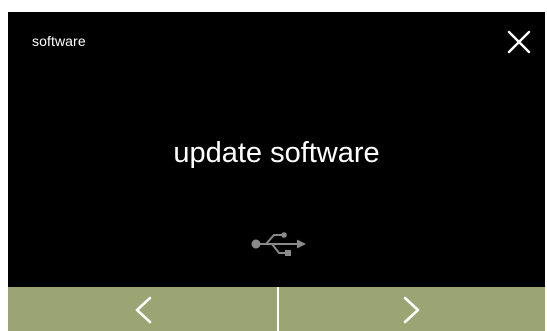 Image resolution: width=547 pixels, height=331 pixels. What do you see at coordinates (59, 41) in the screenshot?
I see `screen-title: software` at bounding box center [59, 41].